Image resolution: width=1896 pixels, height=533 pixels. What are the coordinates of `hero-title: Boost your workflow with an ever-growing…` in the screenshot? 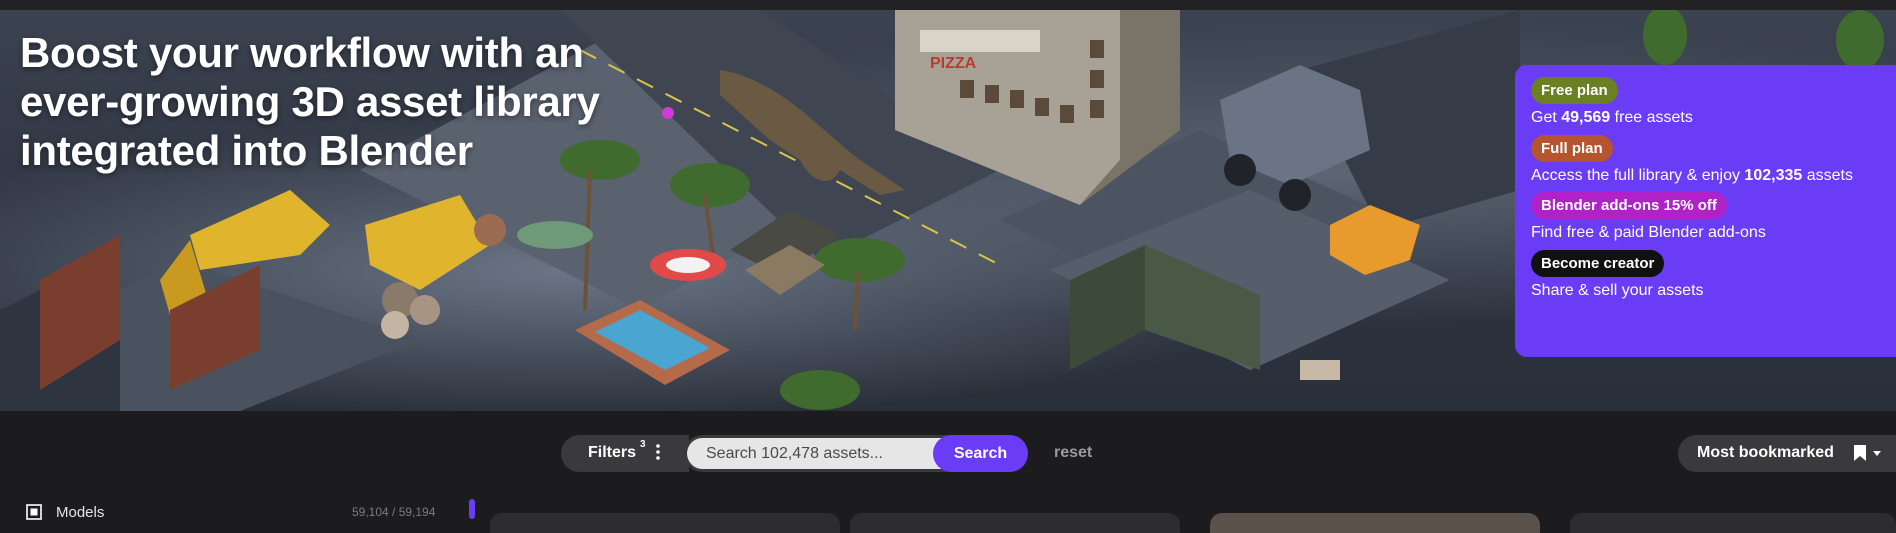 It's located at (310, 101).